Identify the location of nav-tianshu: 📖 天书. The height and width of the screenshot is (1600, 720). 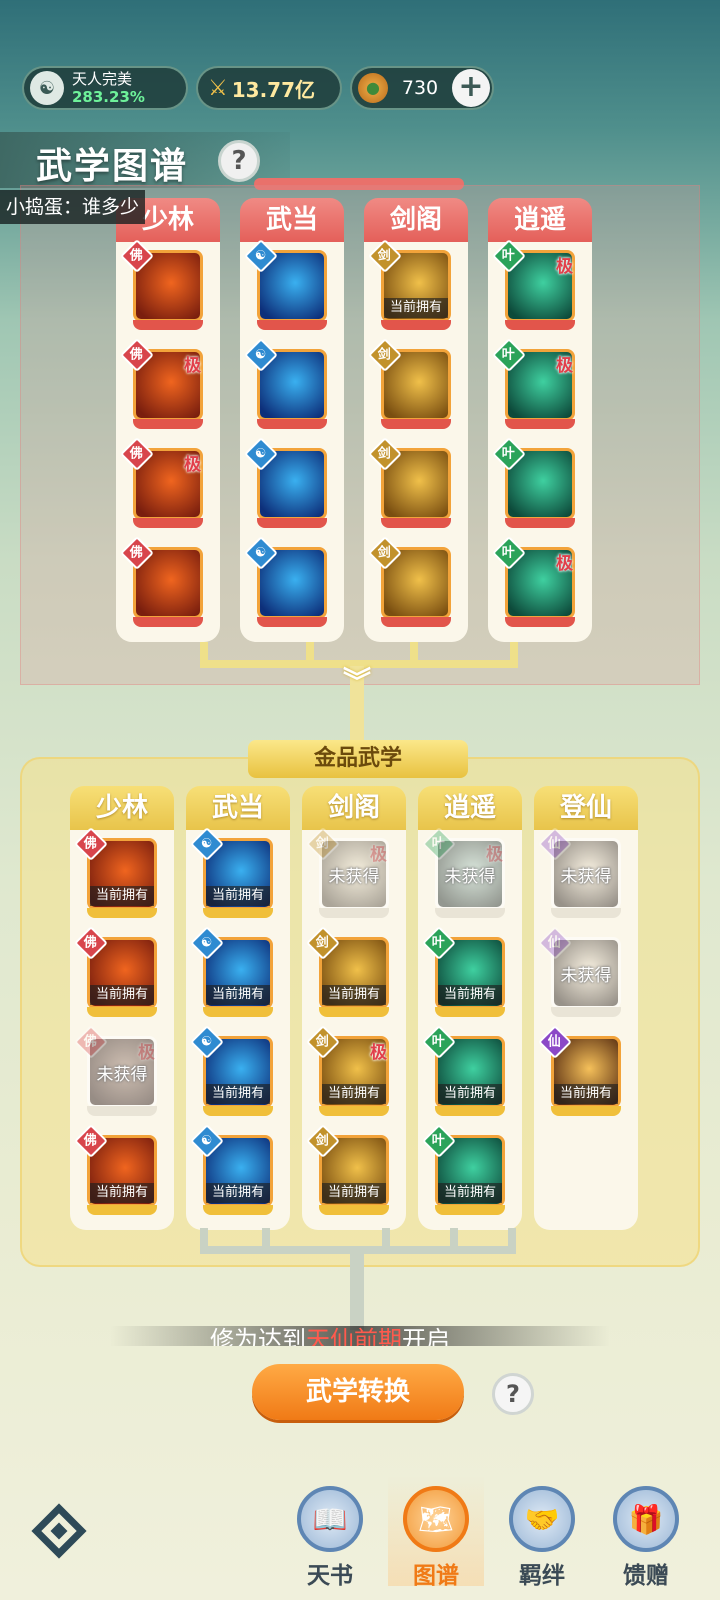
(330, 1532).